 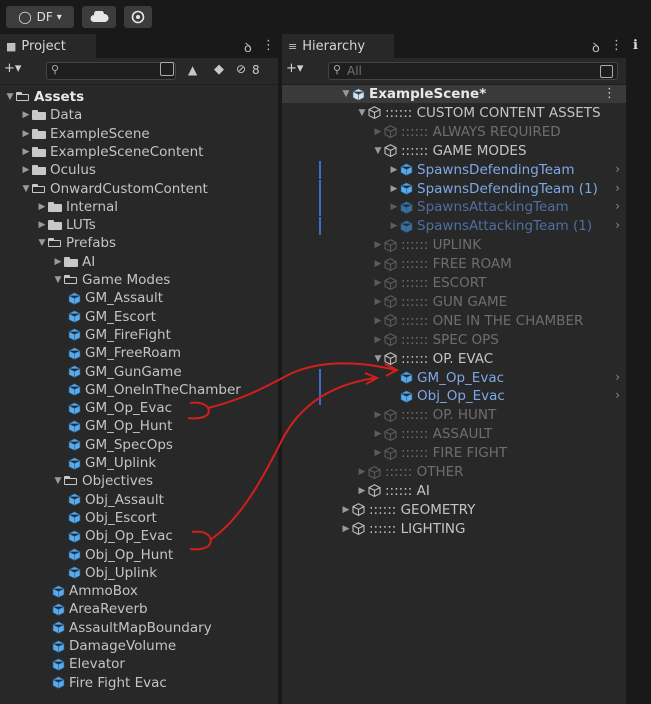 I want to click on hierarchy-item: ▶:::::: LIGHTING, so click(x=403, y=529).